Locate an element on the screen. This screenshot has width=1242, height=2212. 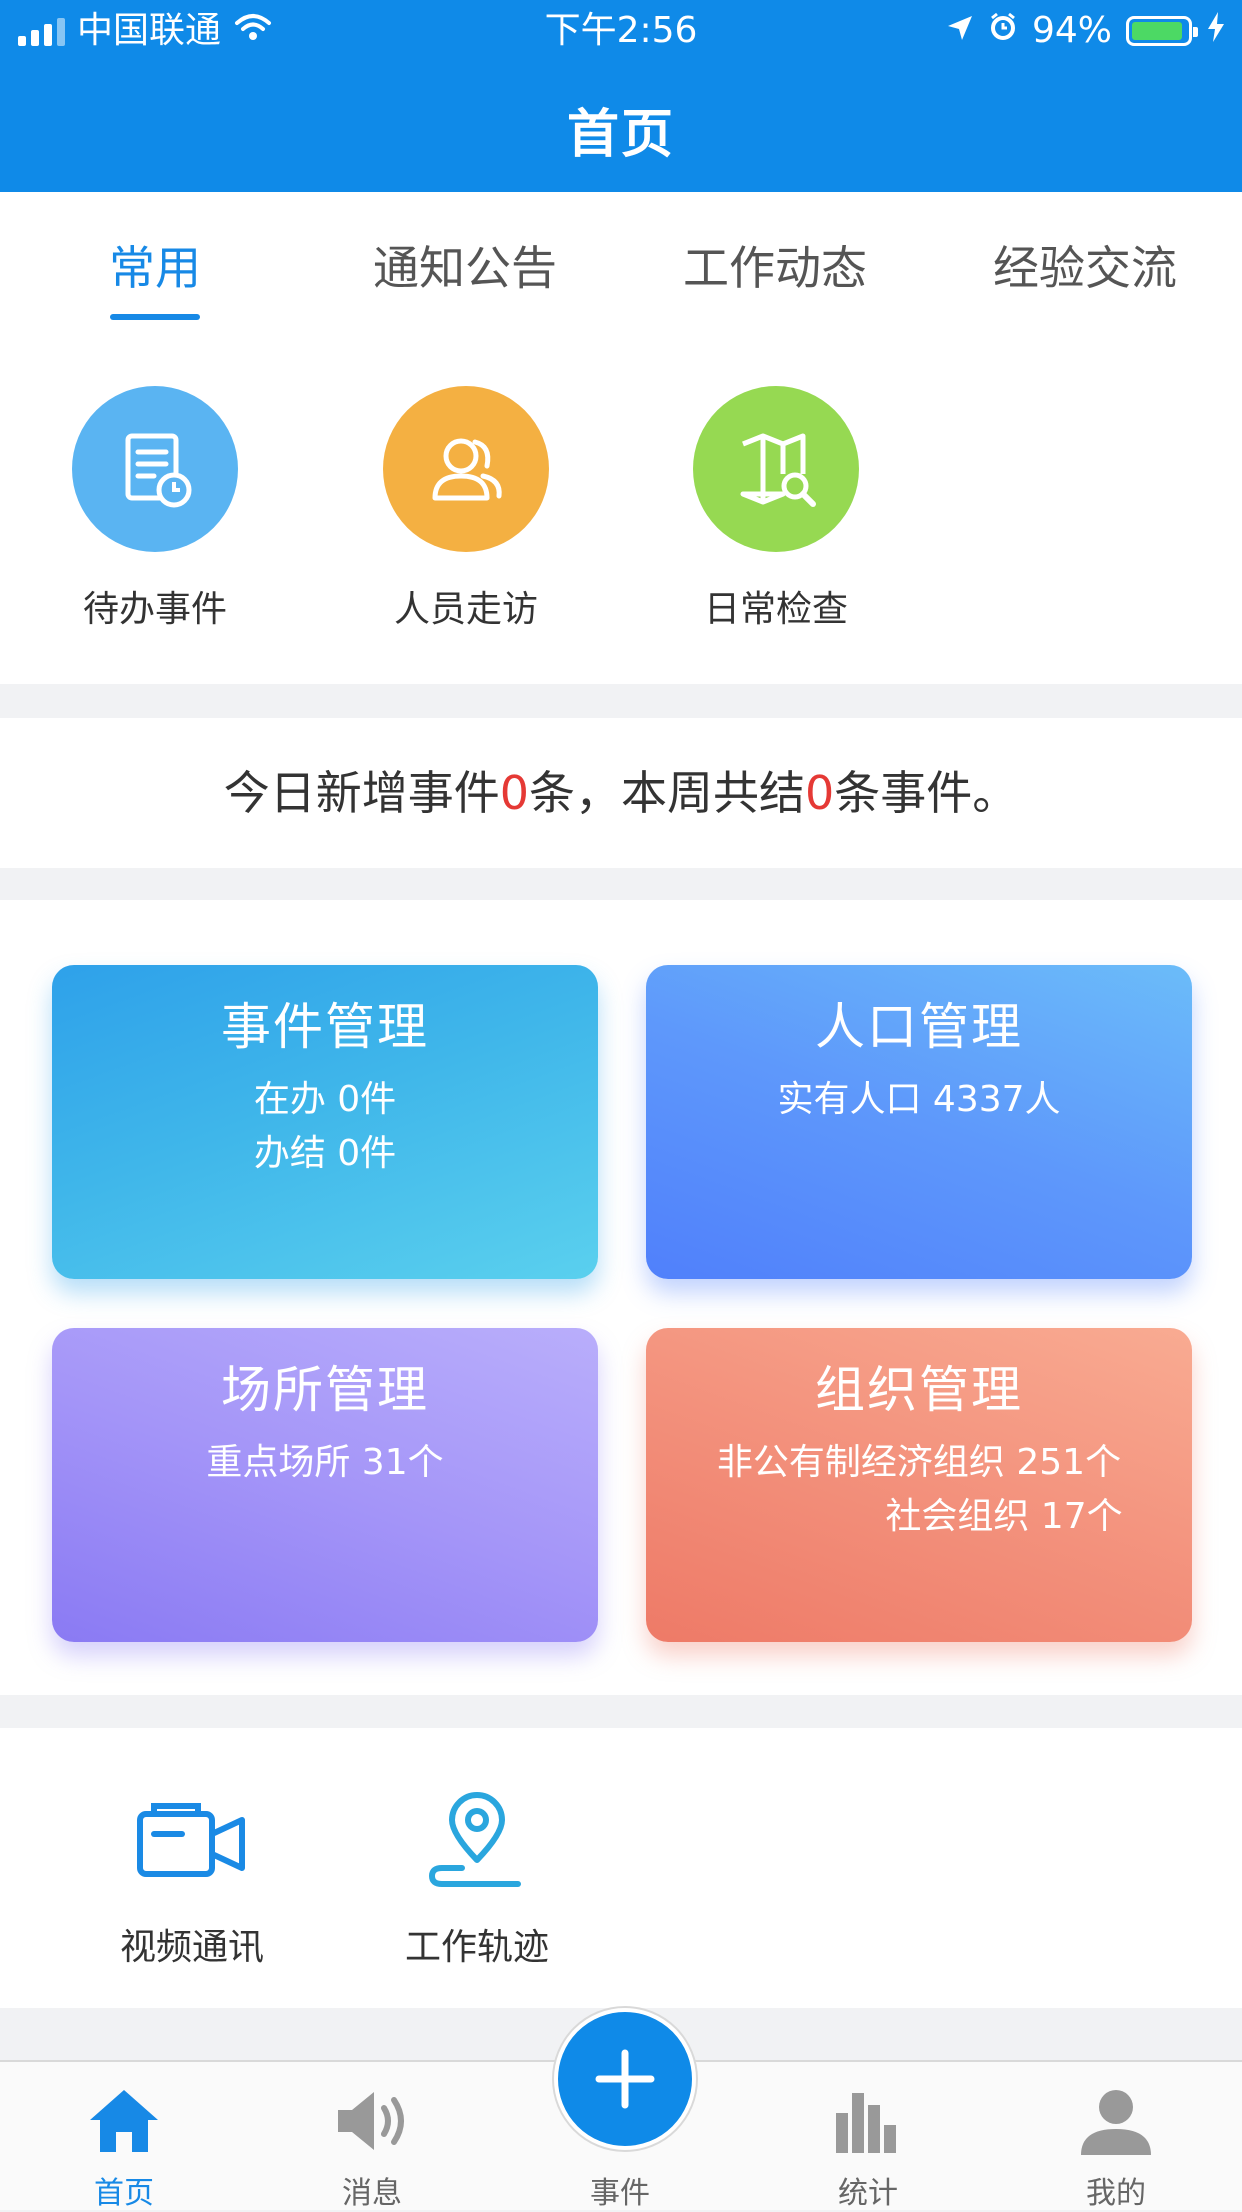
map-search-icon is located at coordinates (776, 469).